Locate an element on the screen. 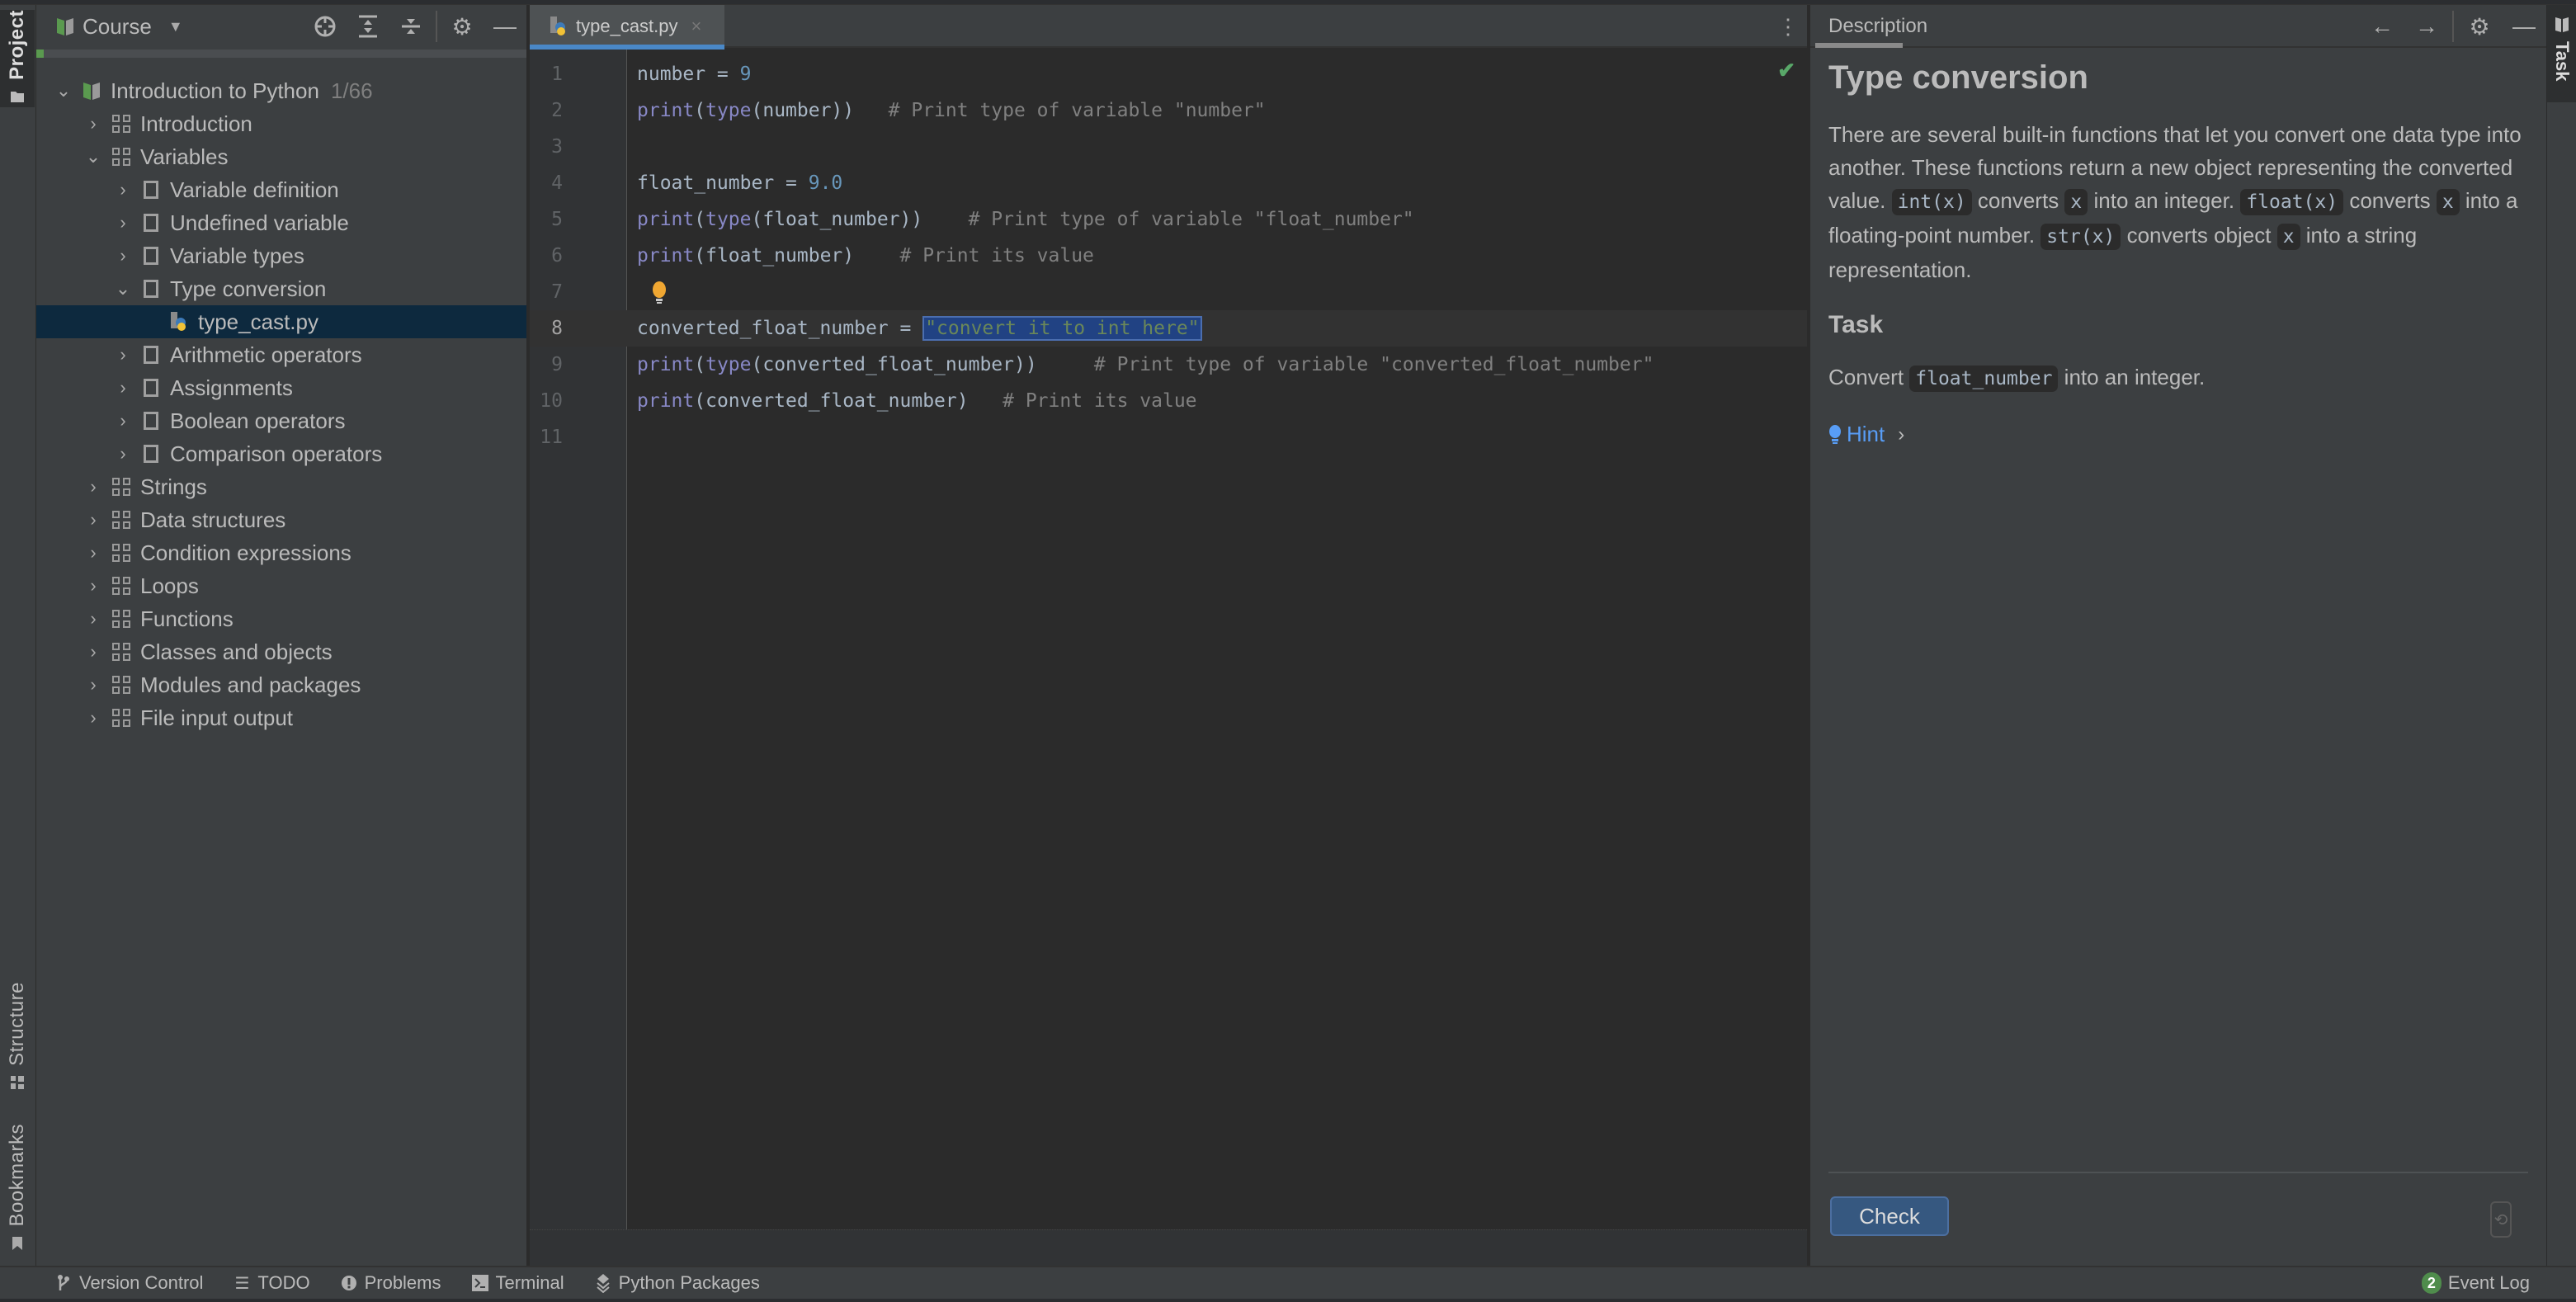 The width and height of the screenshot is (2576, 1302). close-icon: × is located at coordinates (696, 26).